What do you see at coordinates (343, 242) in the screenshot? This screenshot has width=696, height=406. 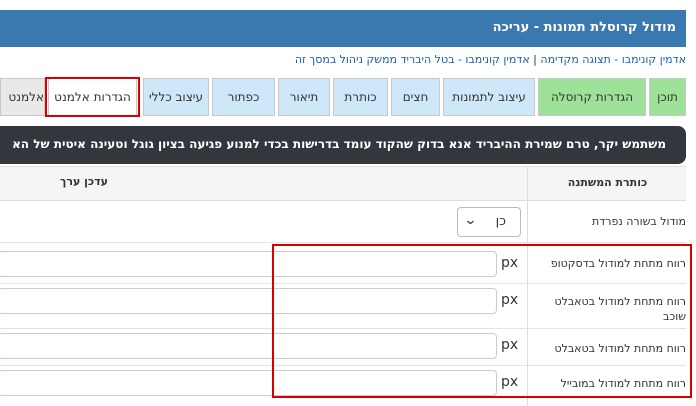 I see `row-divider` at bounding box center [343, 242].